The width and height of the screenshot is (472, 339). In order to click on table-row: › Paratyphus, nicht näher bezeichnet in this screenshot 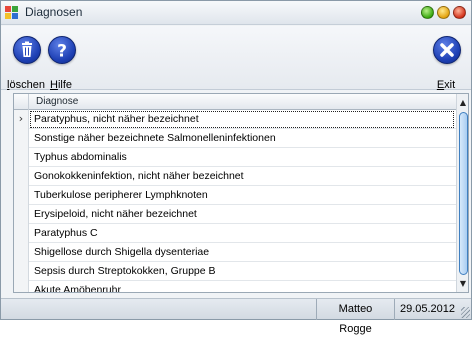, I will do `click(235, 119)`.